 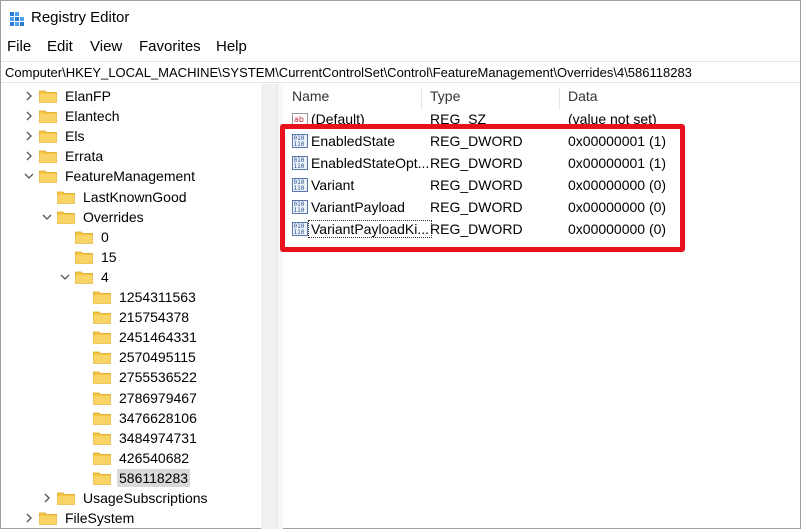 What do you see at coordinates (137, 357) in the screenshot?
I see `tree-item: 2570495115` at bounding box center [137, 357].